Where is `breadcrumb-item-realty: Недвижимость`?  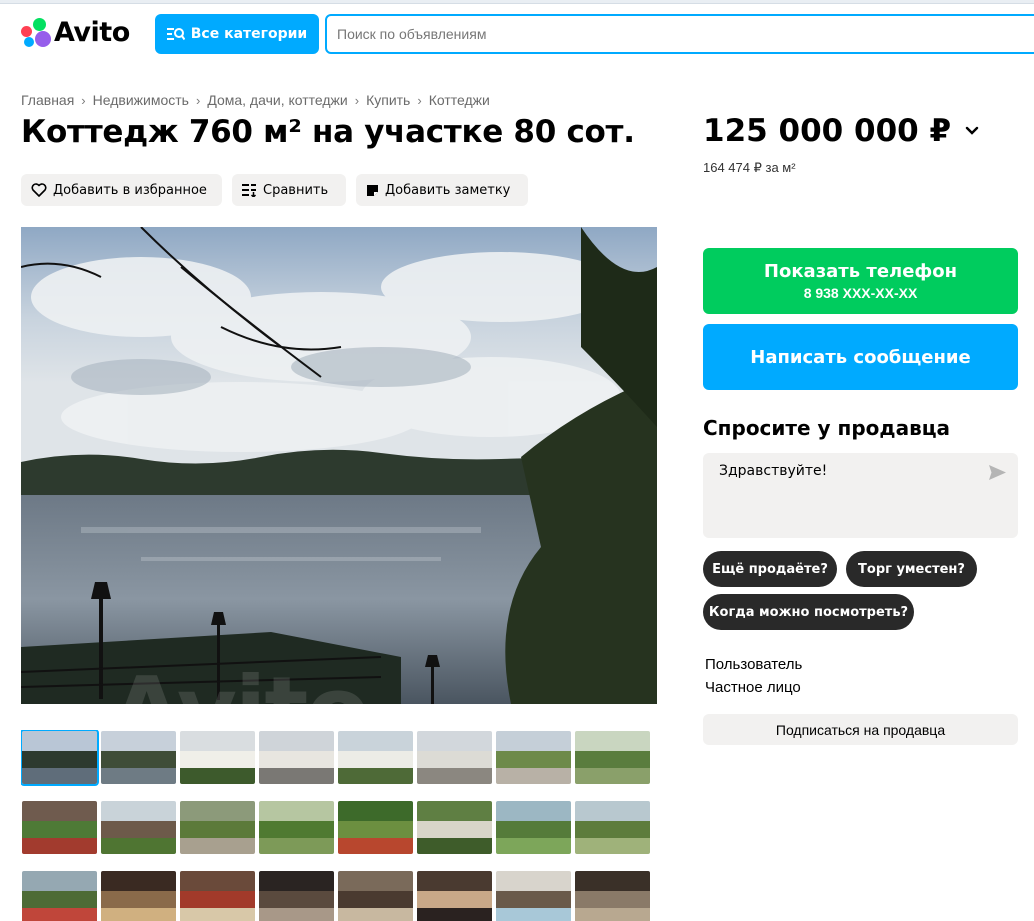
breadcrumb-item-realty: Недвижимость is located at coordinates (141, 100).